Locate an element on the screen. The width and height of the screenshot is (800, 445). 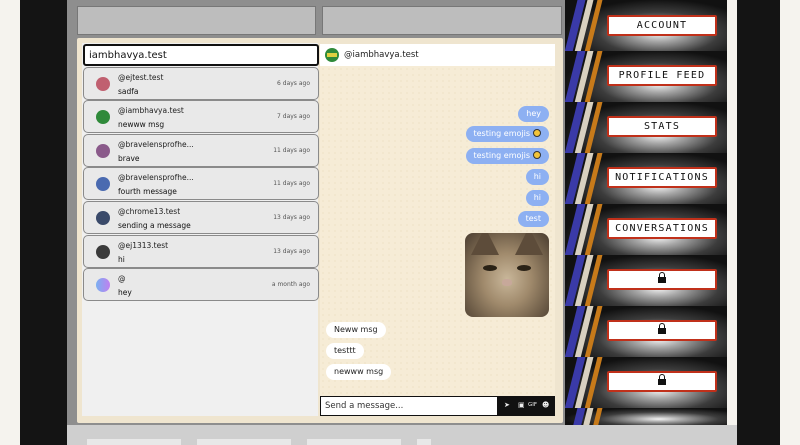
conversation-last-message: hey is located at coordinates (125, 292).